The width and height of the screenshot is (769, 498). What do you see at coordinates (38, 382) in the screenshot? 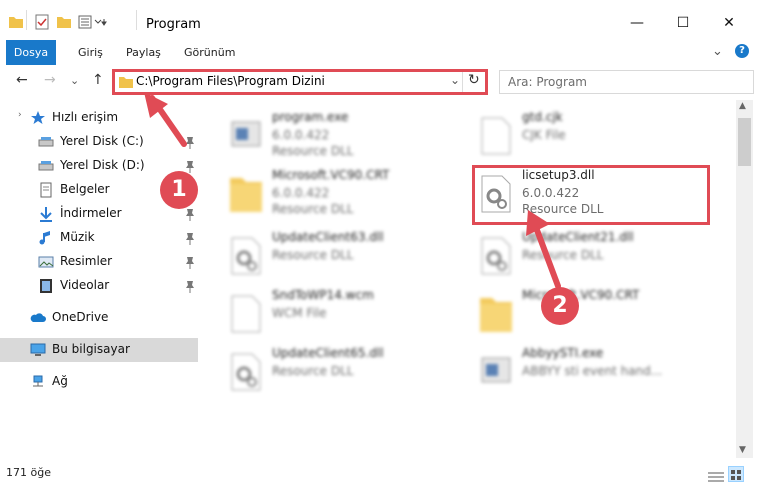
I see `network-icon` at bounding box center [38, 382].